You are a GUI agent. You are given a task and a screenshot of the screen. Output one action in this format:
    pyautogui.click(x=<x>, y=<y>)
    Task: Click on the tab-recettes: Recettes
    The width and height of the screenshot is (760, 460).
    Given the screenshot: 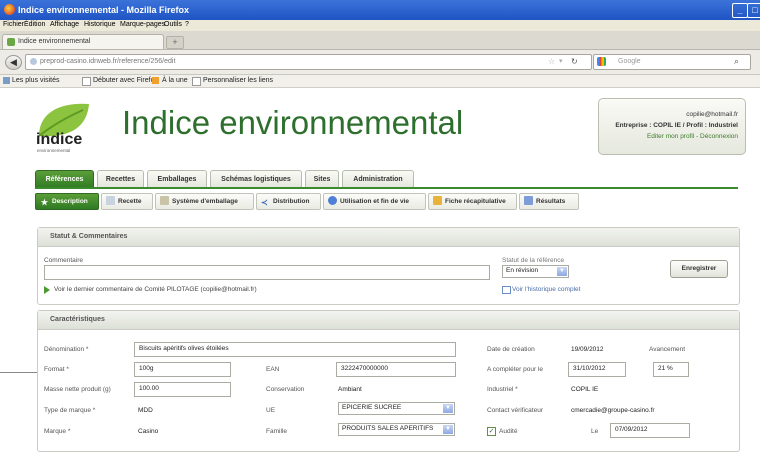 What is the action you would take?
    pyautogui.click(x=120, y=179)
    